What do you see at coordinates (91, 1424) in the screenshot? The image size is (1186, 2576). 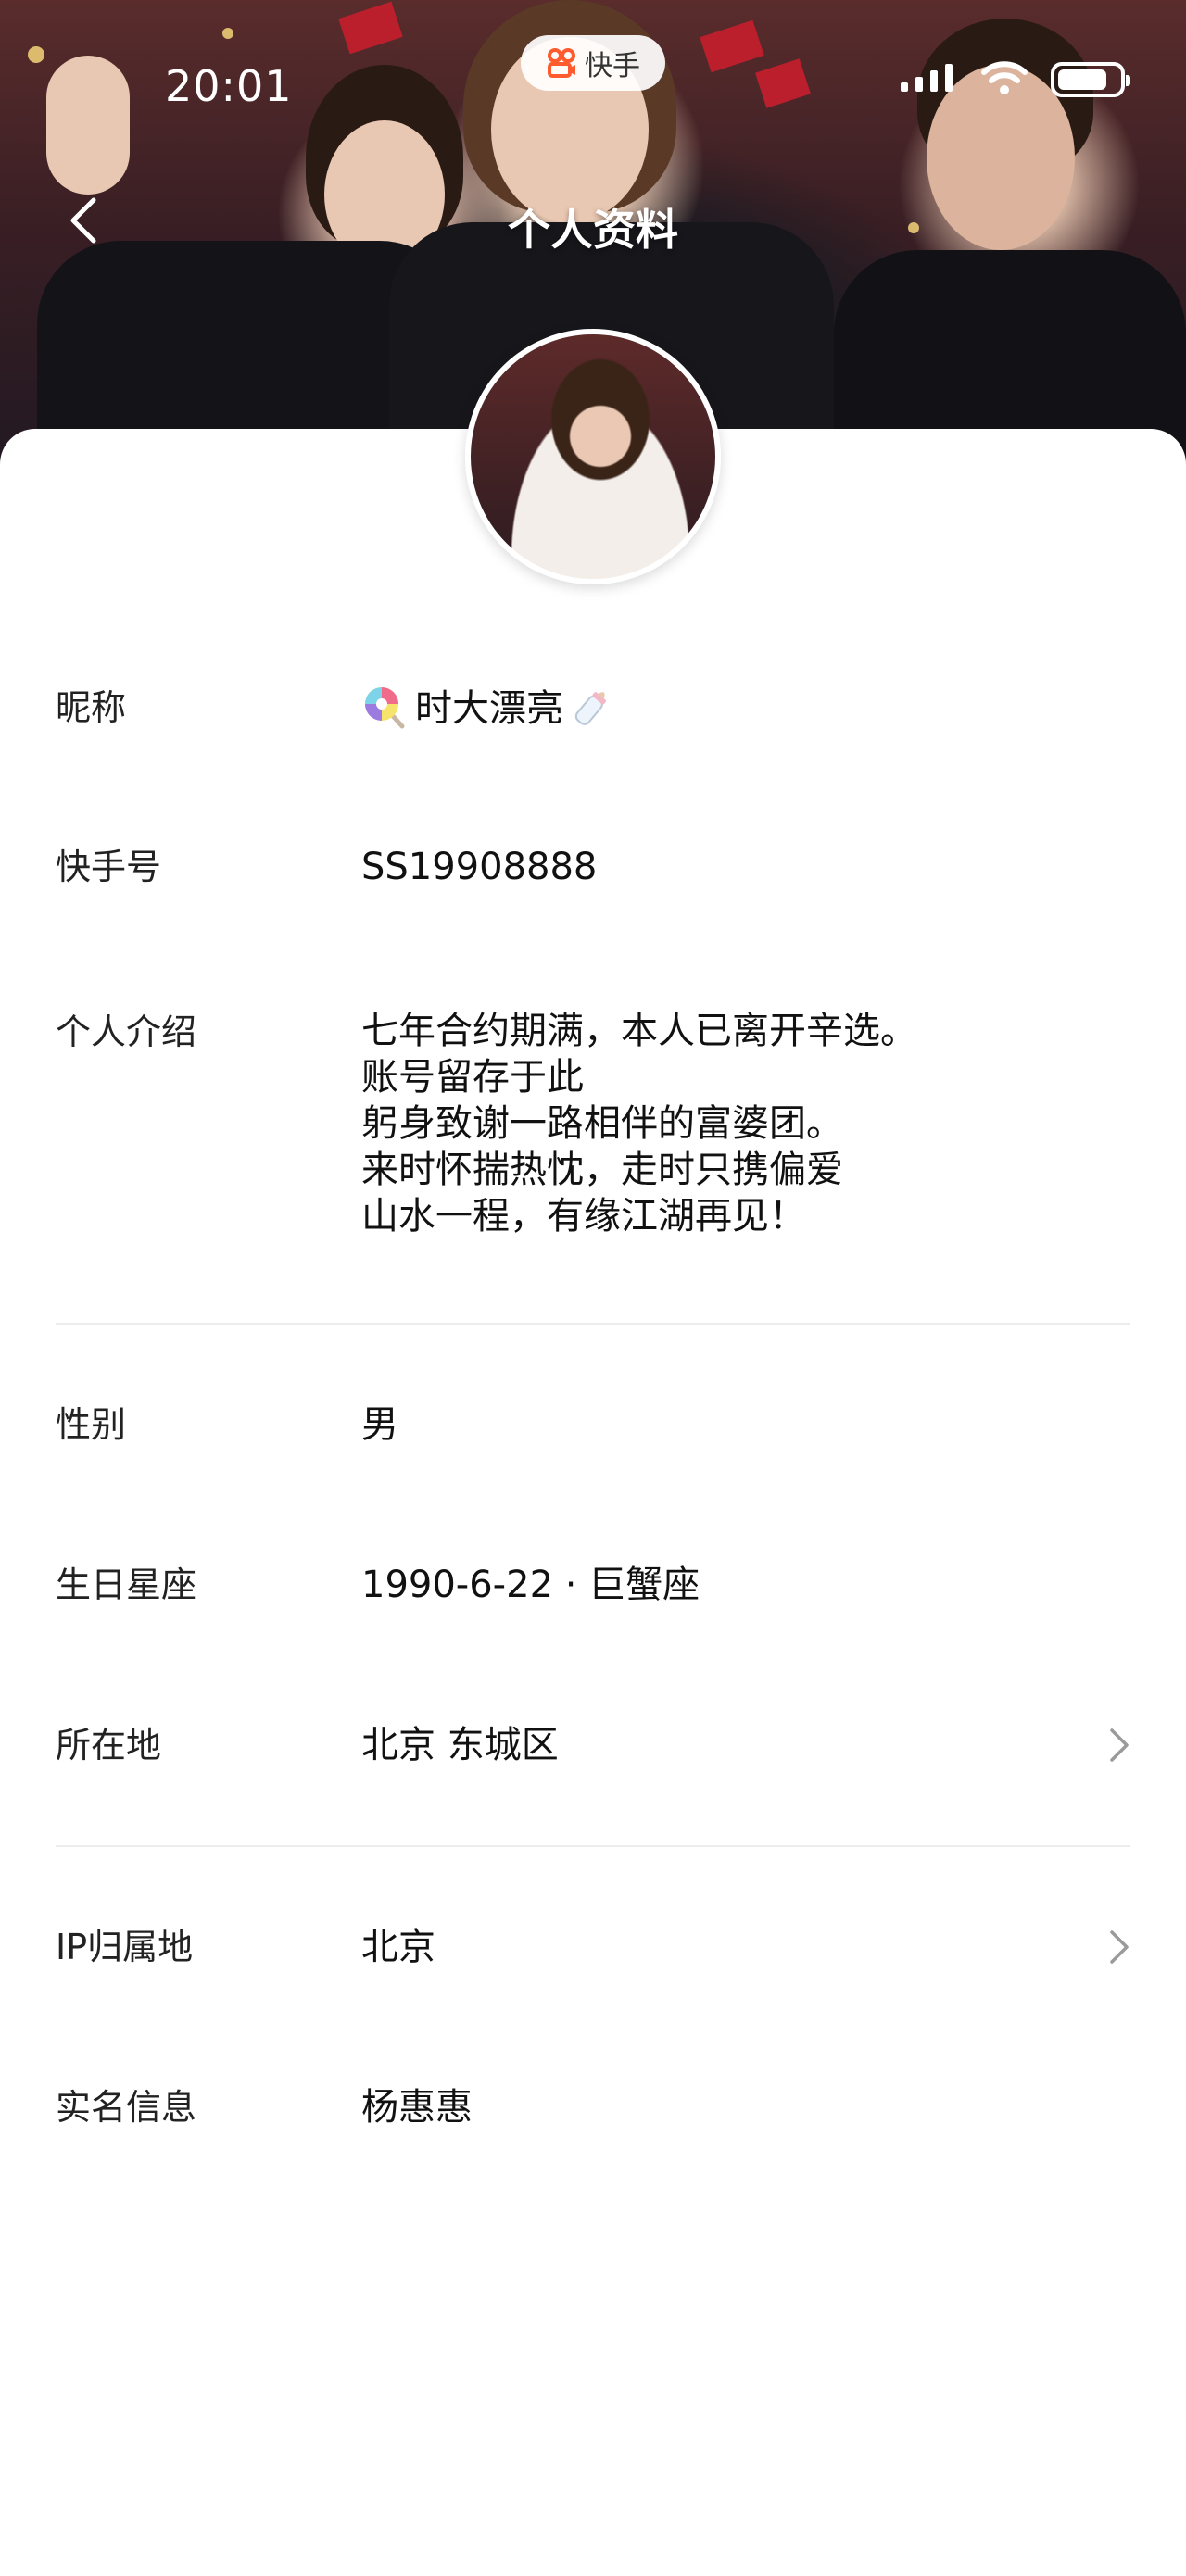 I see `gender-label: 性别` at bounding box center [91, 1424].